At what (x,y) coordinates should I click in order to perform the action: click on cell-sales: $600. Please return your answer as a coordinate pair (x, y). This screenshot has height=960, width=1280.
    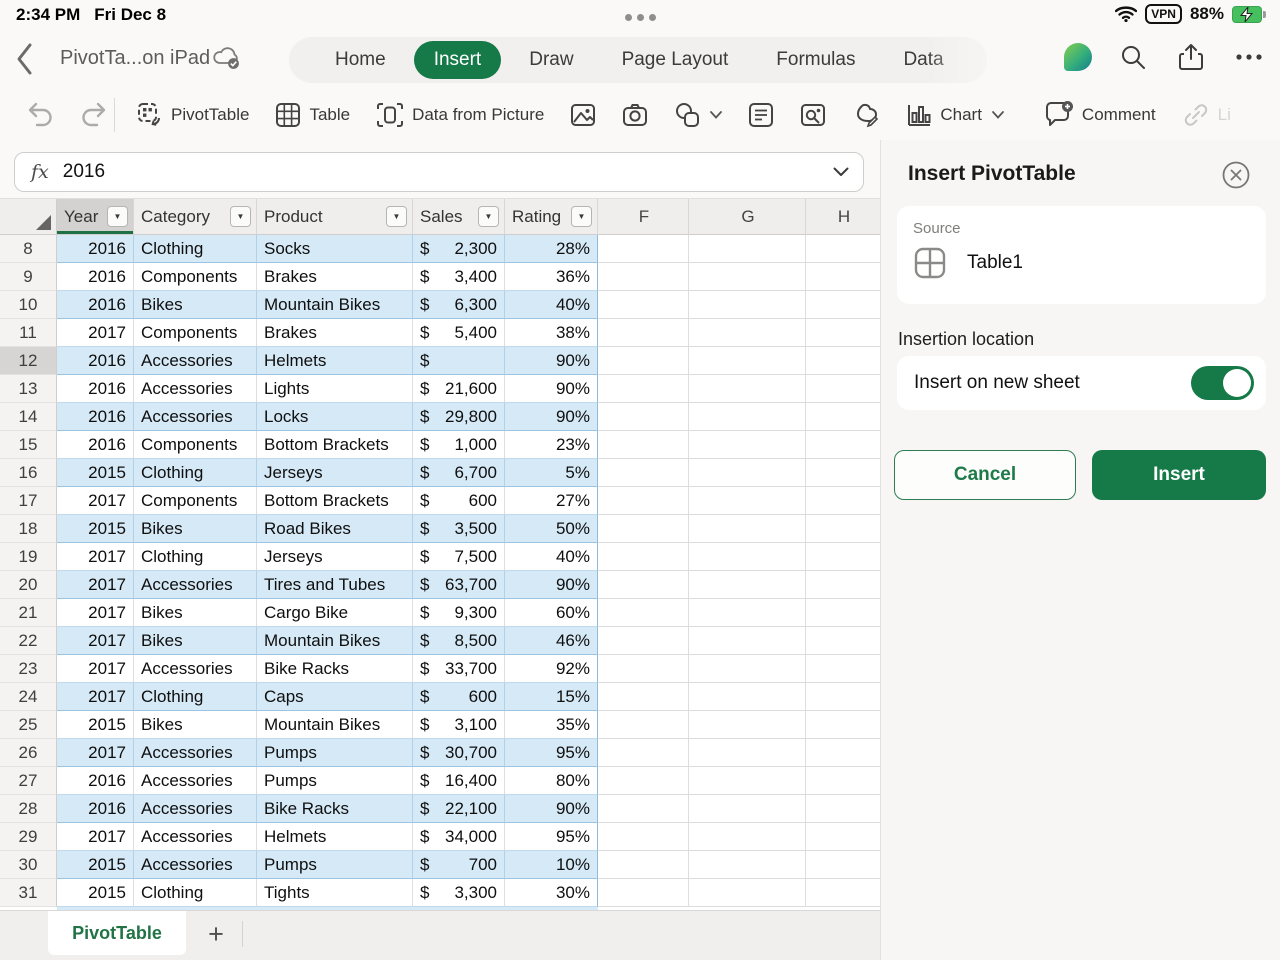
    Looking at the image, I should click on (459, 501).